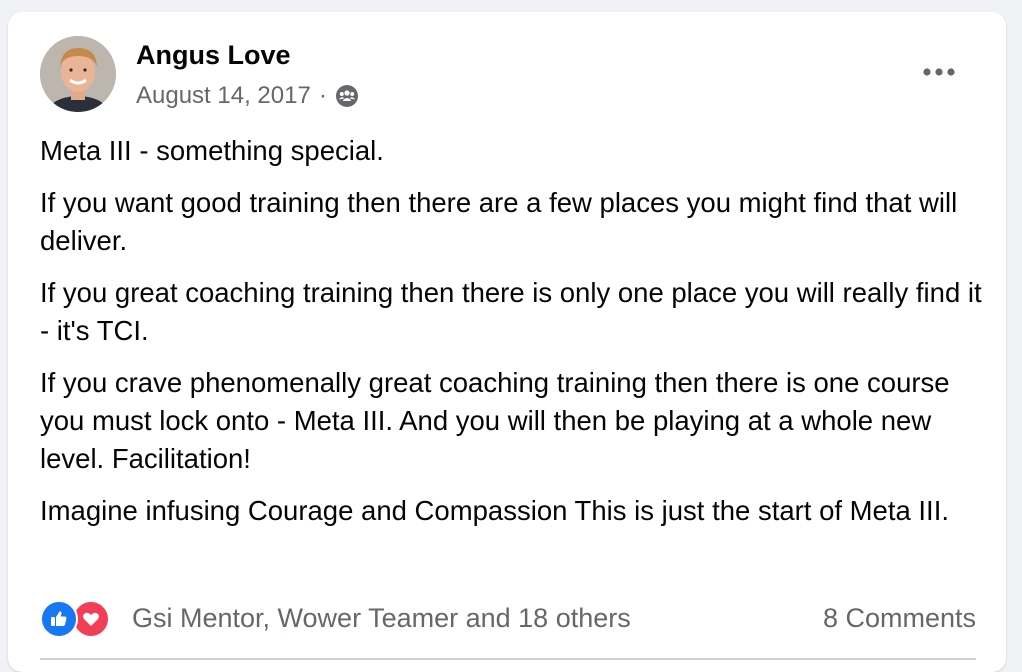 This screenshot has width=1022, height=672. I want to click on like-reaction-icon, so click(59, 619).